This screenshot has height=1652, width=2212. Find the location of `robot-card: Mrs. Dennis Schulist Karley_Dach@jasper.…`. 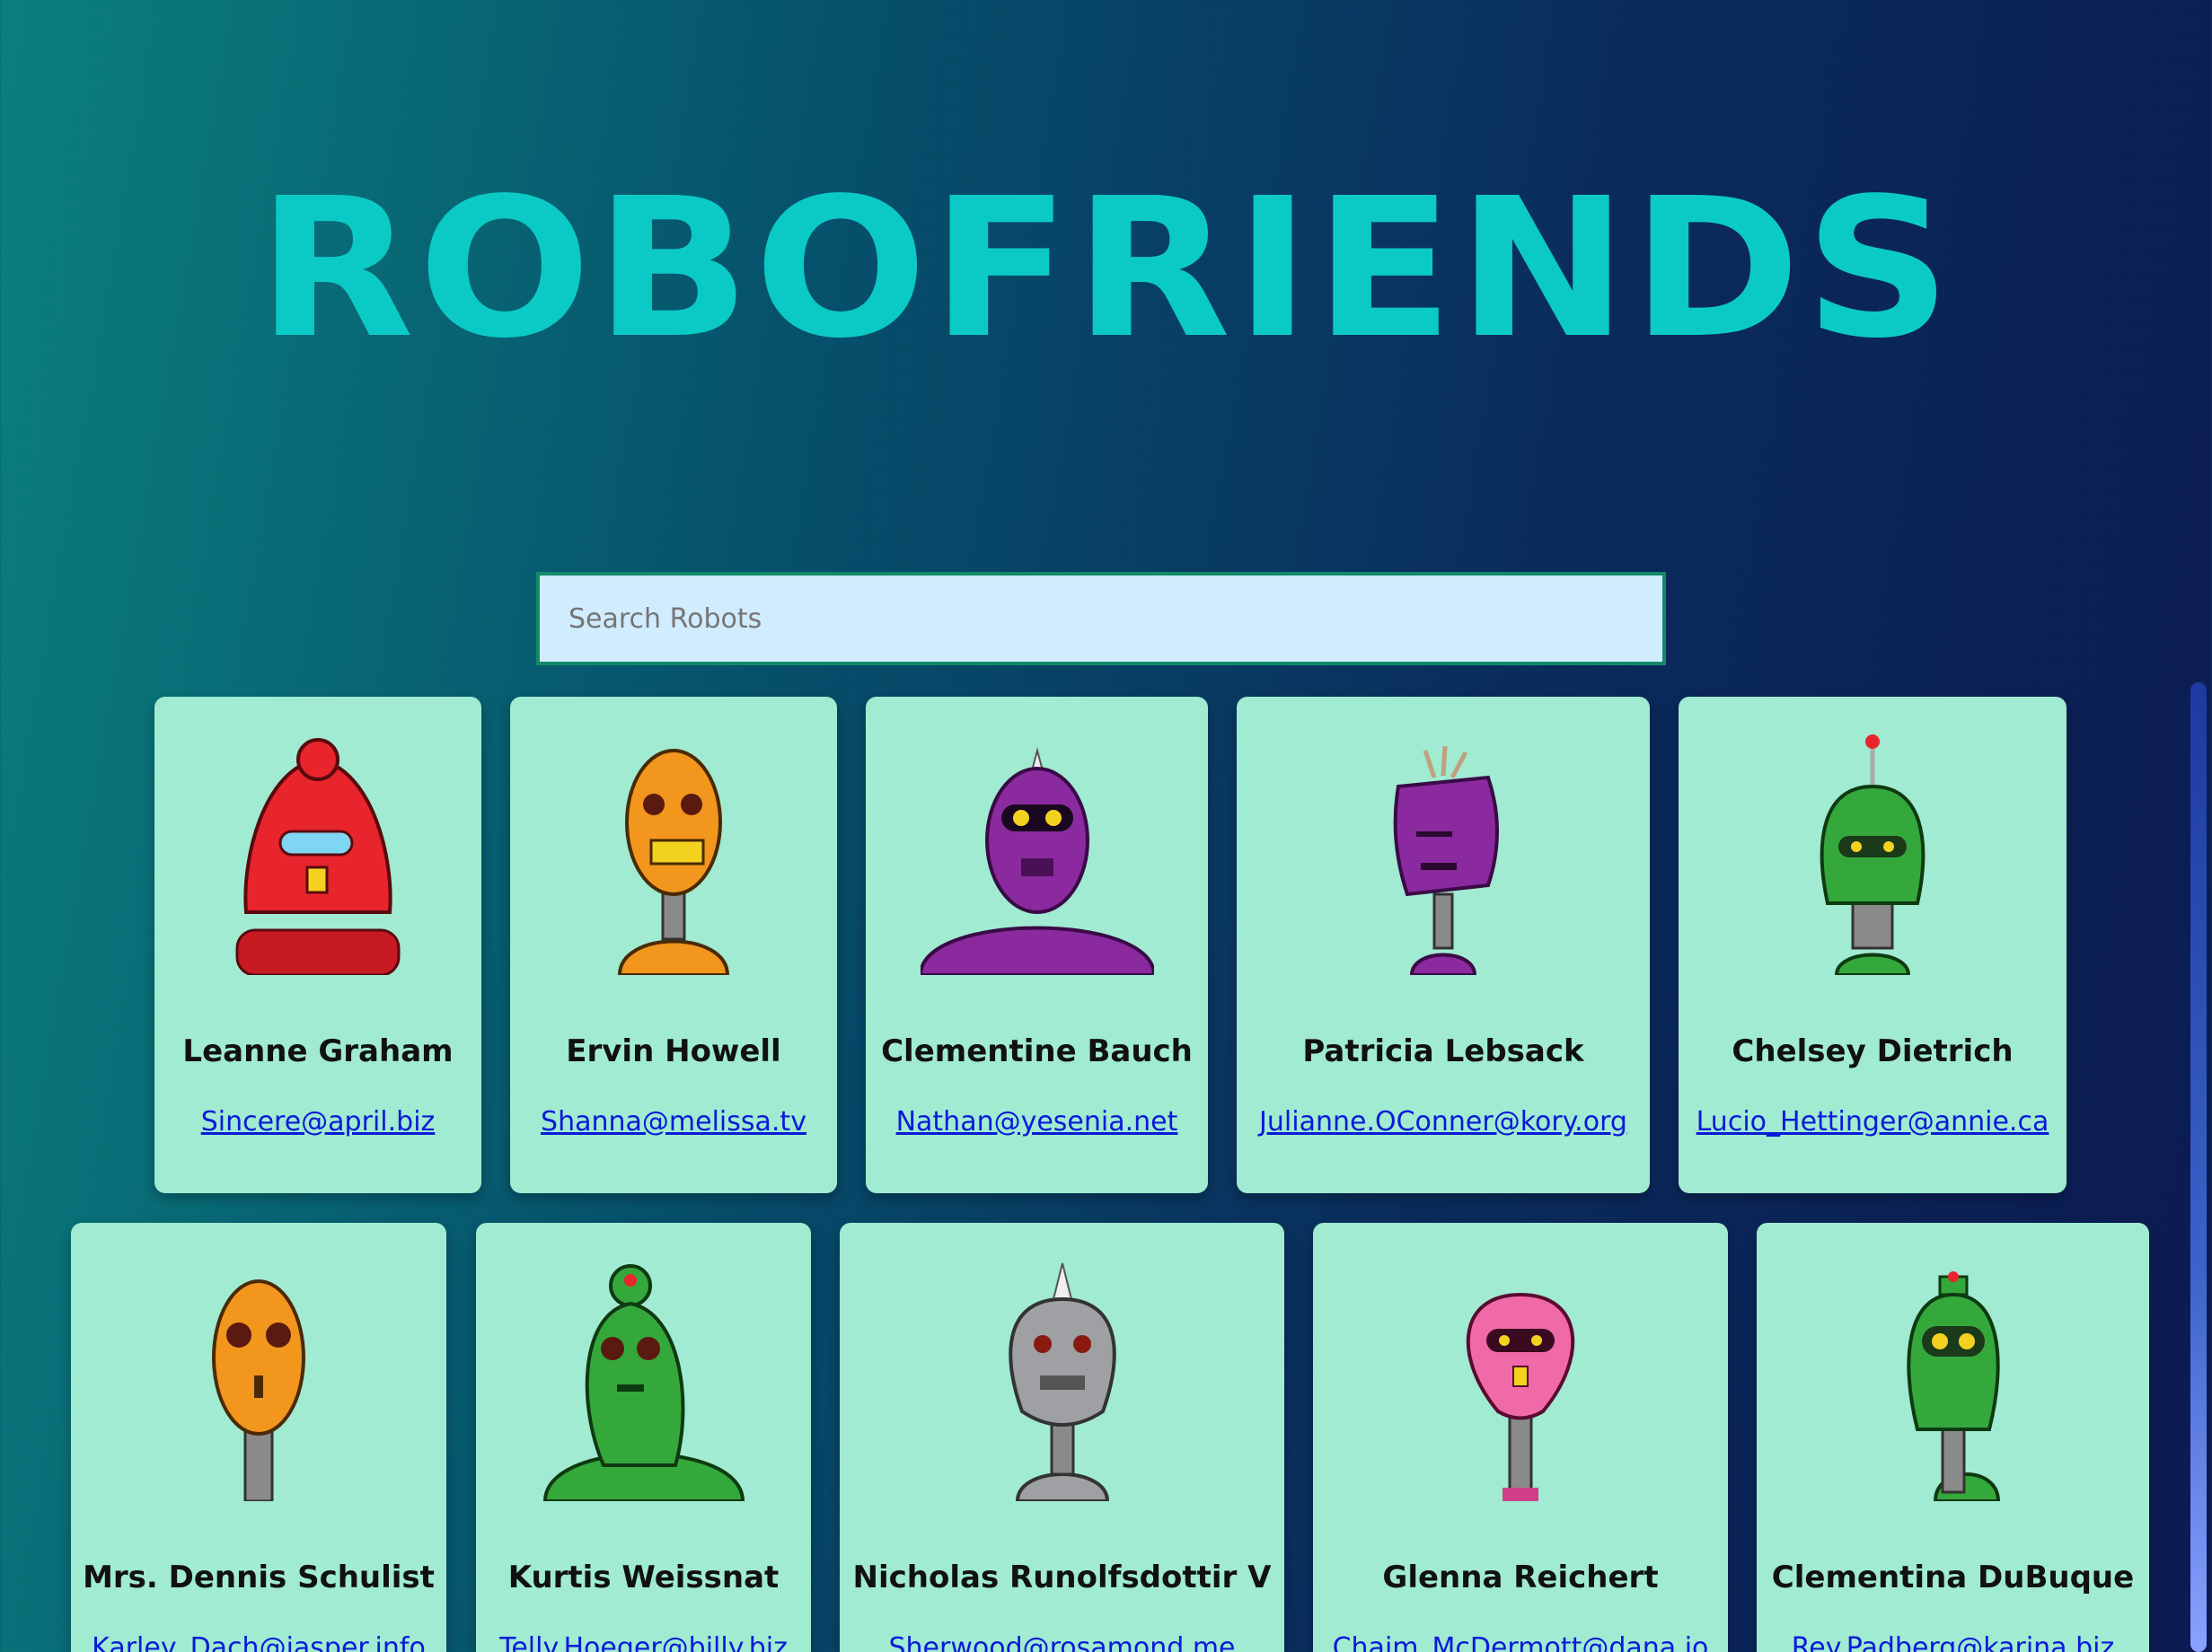

robot-card: Mrs. Dennis Schulist Karley_Dach@jasper.… is located at coordinates (258, 1438).